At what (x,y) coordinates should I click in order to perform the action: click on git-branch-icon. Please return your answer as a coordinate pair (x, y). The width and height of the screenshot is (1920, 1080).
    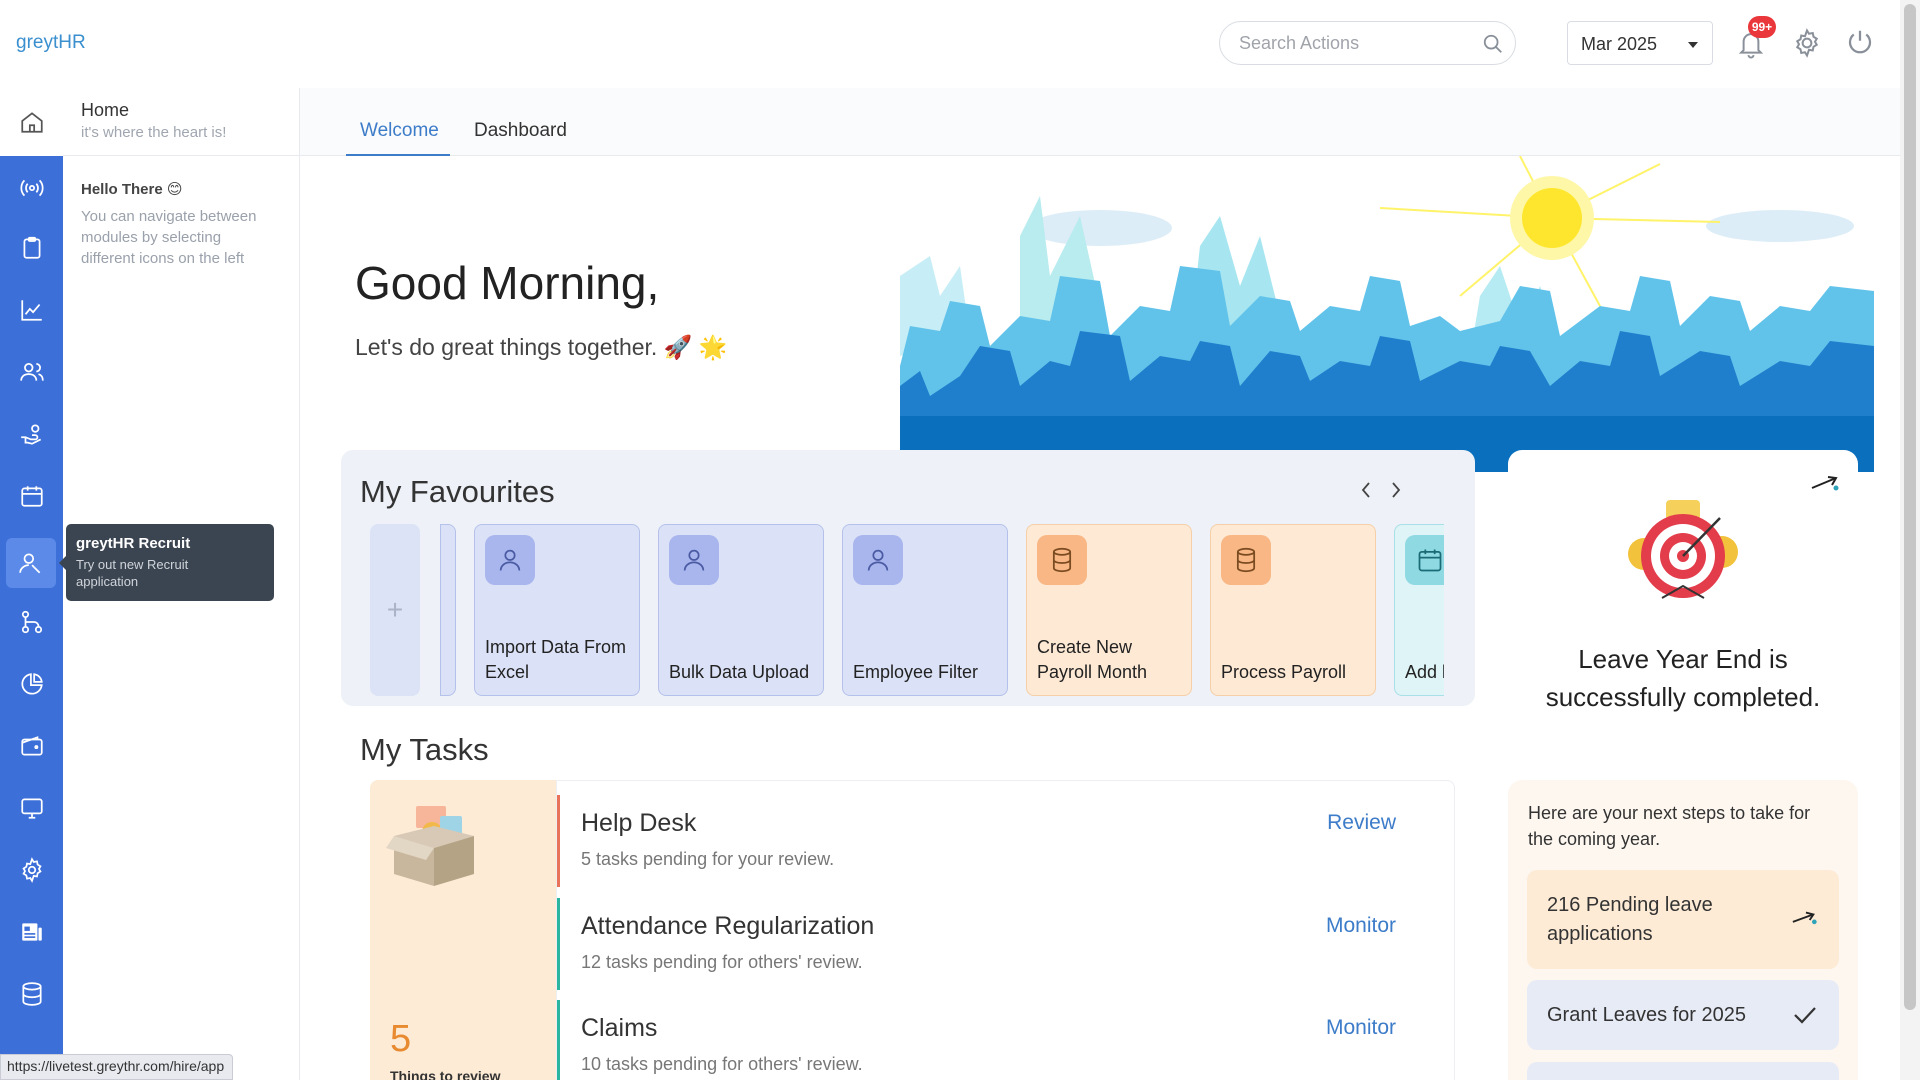
    Looking at the image, I should click on (32, 622).